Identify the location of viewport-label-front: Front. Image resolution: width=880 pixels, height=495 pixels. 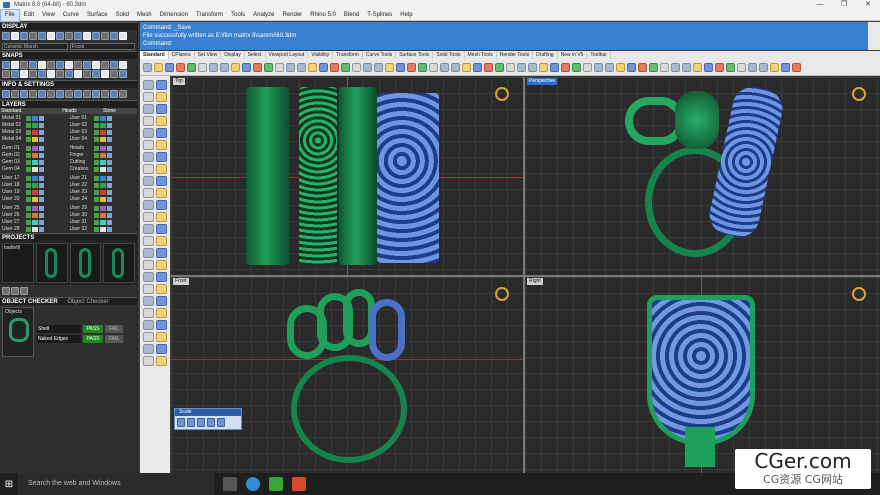
(181, 281).